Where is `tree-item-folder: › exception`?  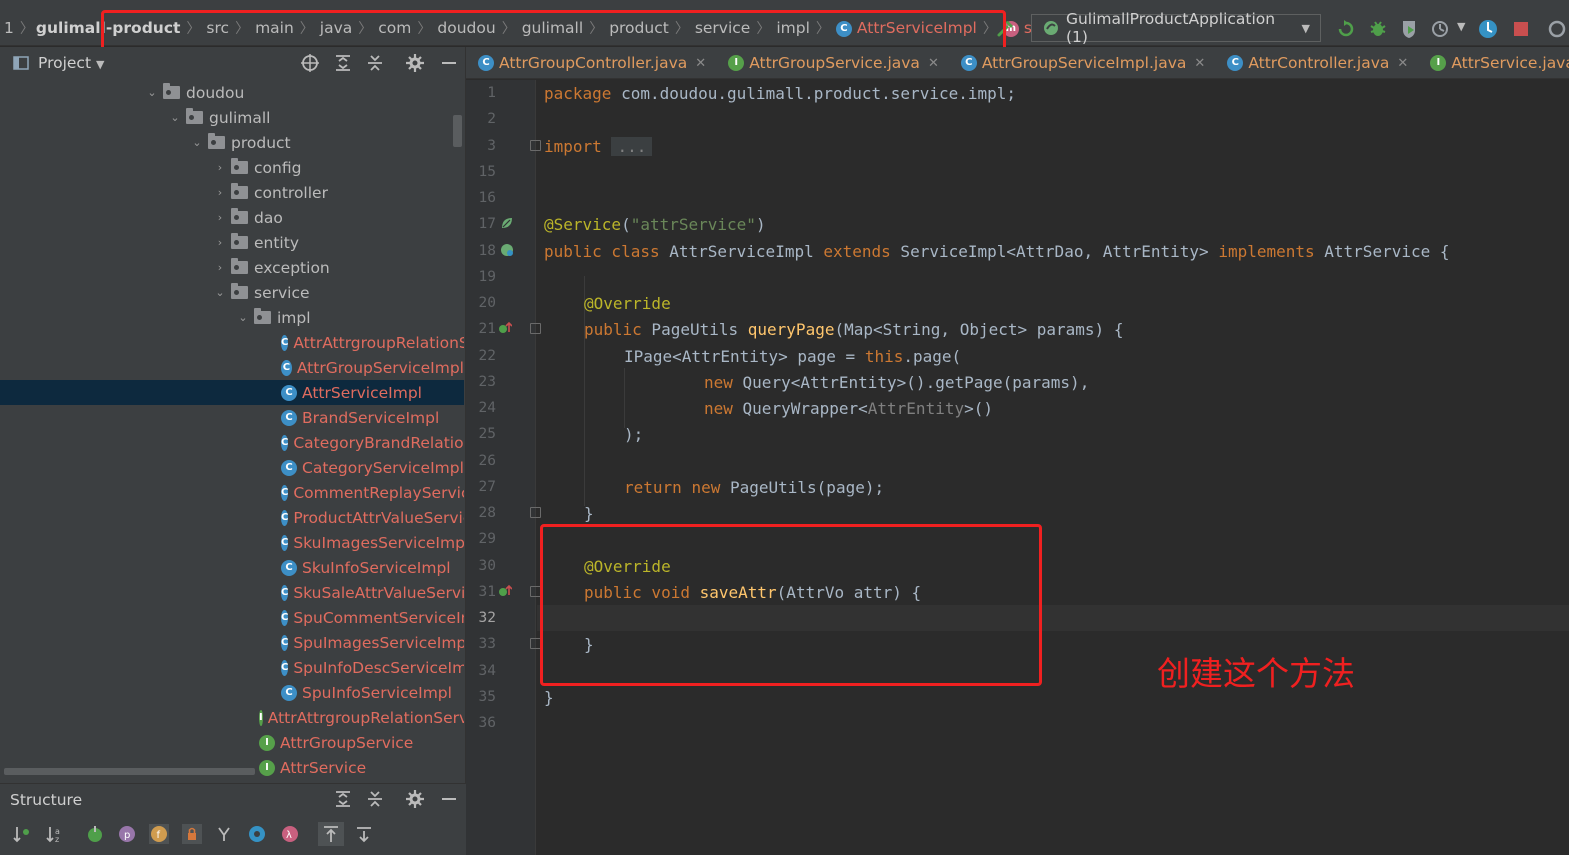
tree-item-folder: › exception is located at coordinates (232, 267).